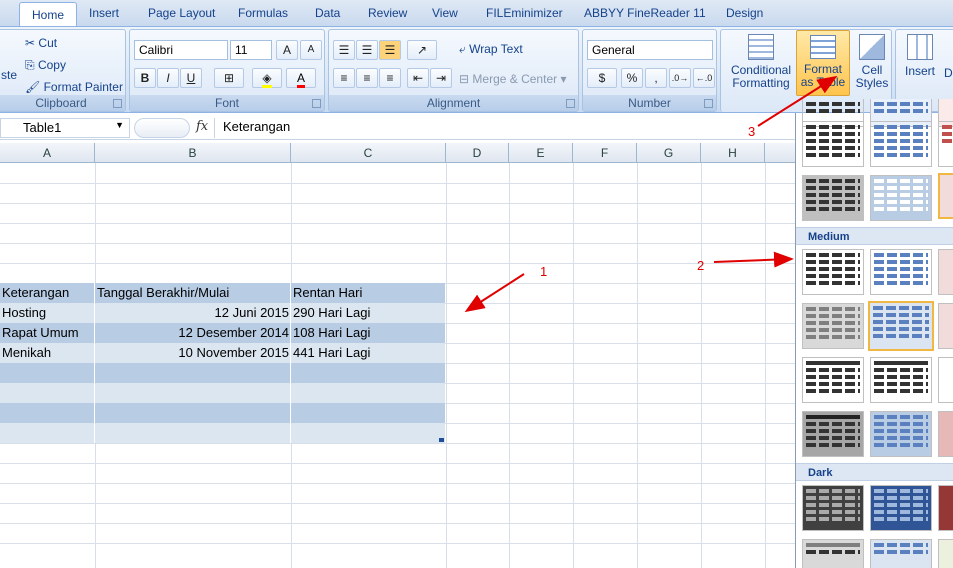  Describe the element at coordinates (701, 265) in the screenshot. I see `annotation-label-2: 2` at that location.